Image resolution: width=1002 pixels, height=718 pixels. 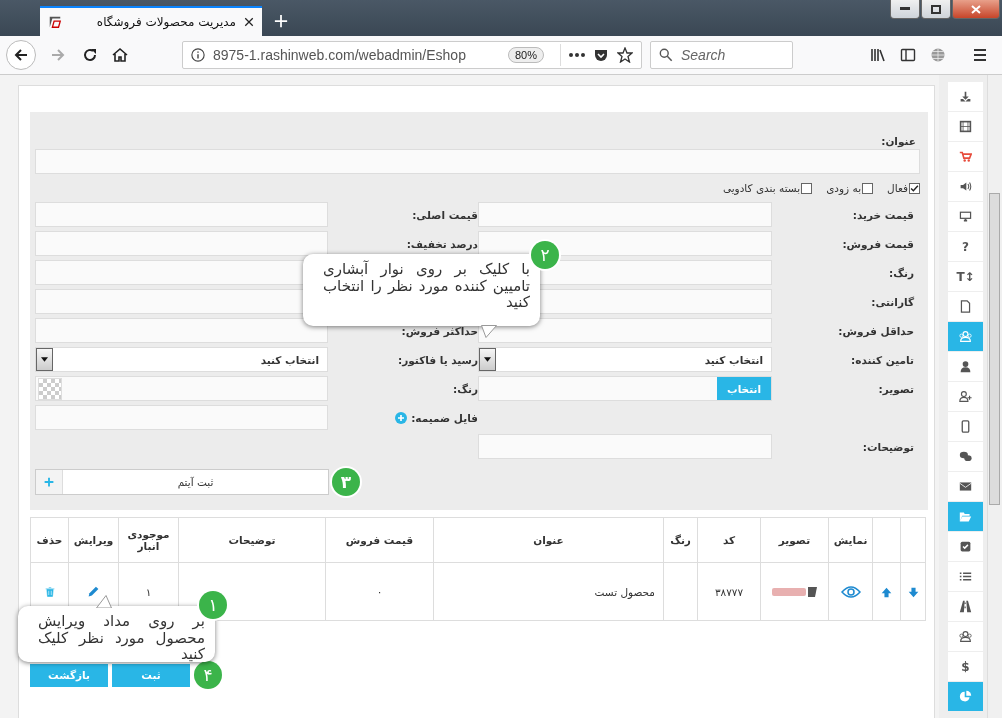 I want to click on home-icon, so click(x=120, y=55).